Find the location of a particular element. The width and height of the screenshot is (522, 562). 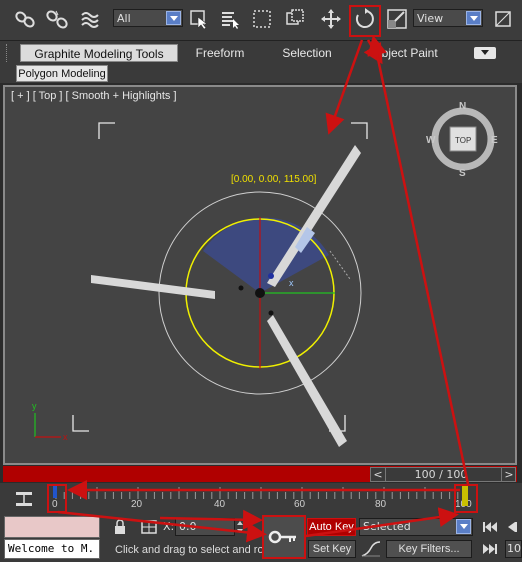

unlink-icon is located at coordinates (57, 19).